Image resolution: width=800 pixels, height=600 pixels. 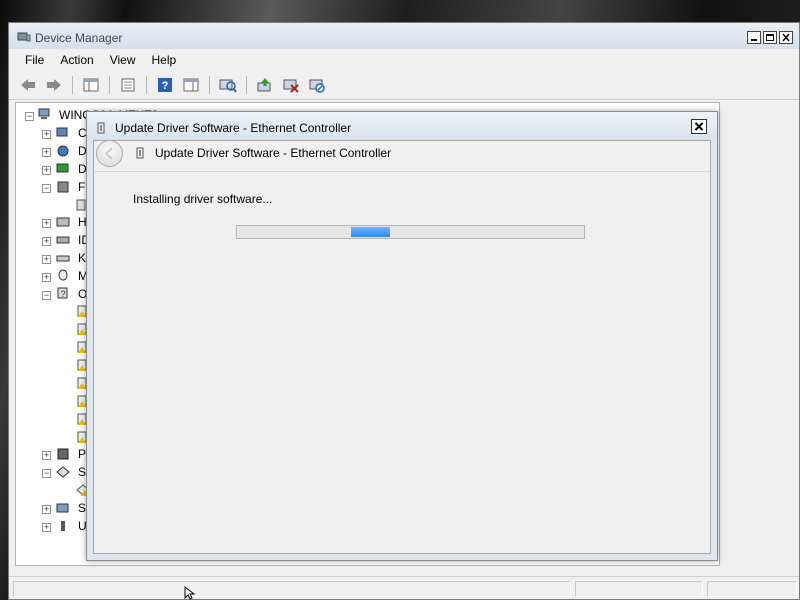 I want to click on minimize-icon, so click(x=754, y=40).